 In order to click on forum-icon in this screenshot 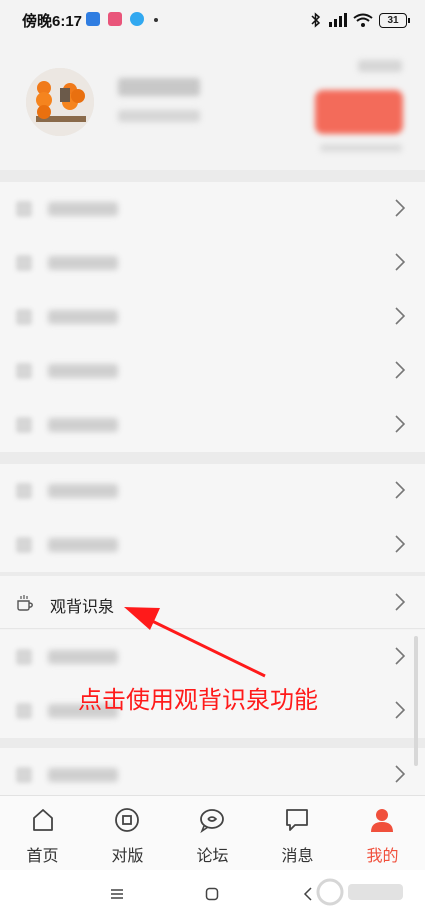, I will do `click(212, 821)`.